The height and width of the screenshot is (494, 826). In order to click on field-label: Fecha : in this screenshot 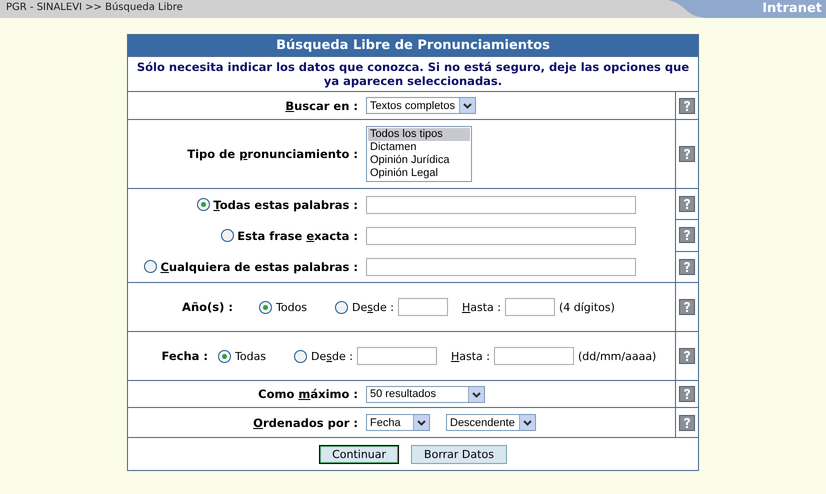, I will do `click(184, 356)`.